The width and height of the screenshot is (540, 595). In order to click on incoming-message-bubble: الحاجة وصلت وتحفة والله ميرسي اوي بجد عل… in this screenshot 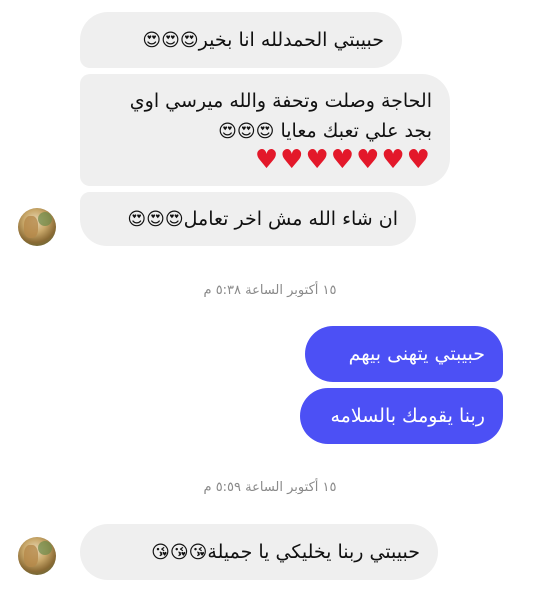, I will do `click(265, 130)`.